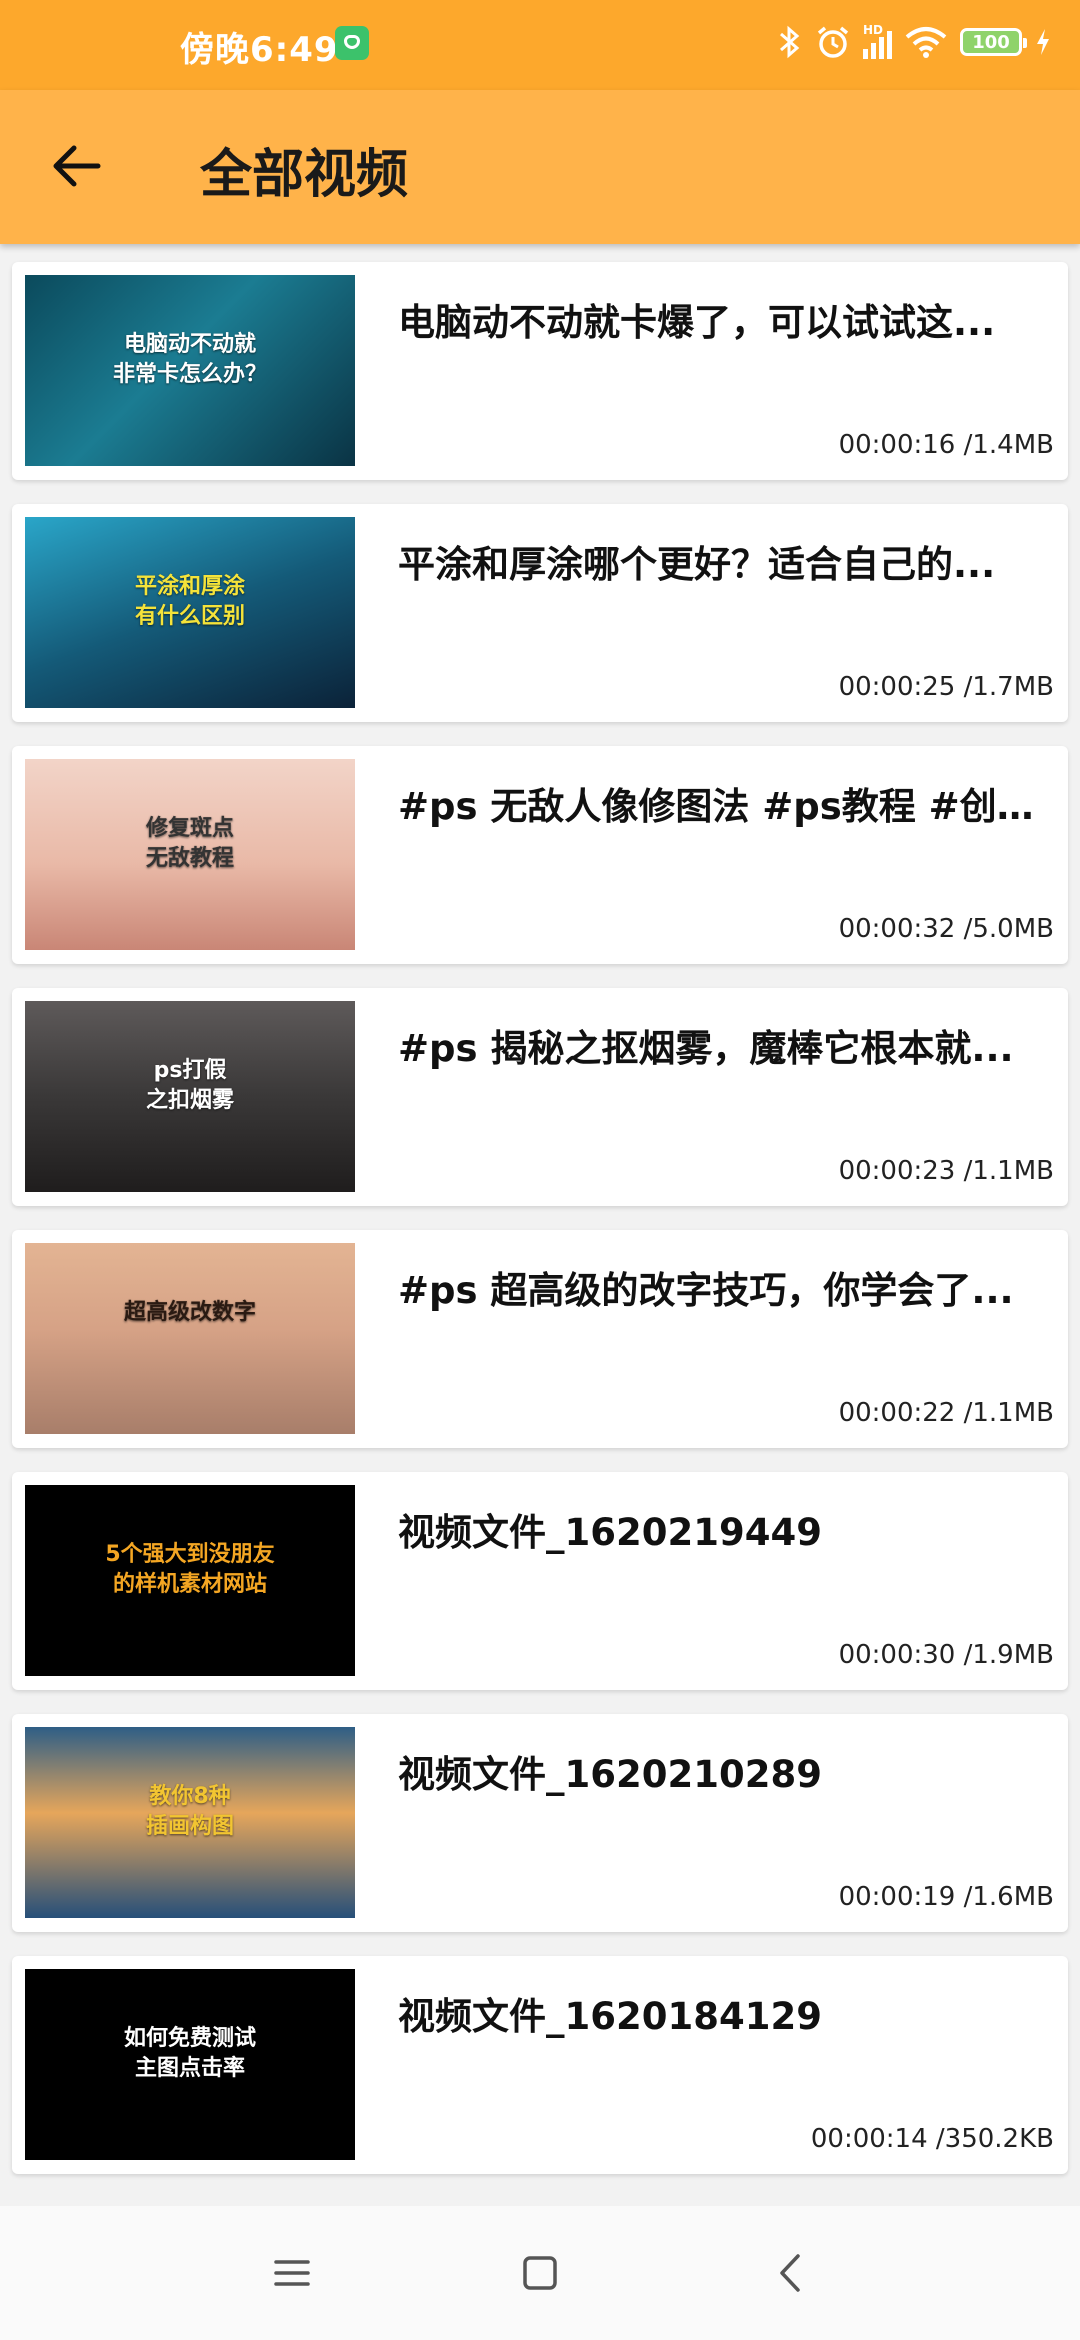  Describe the element at coordinates (189, 359) in the screenshot. I see `thumbnail-caption: 电脑动不动就 非常卡怎么办？` at that location.